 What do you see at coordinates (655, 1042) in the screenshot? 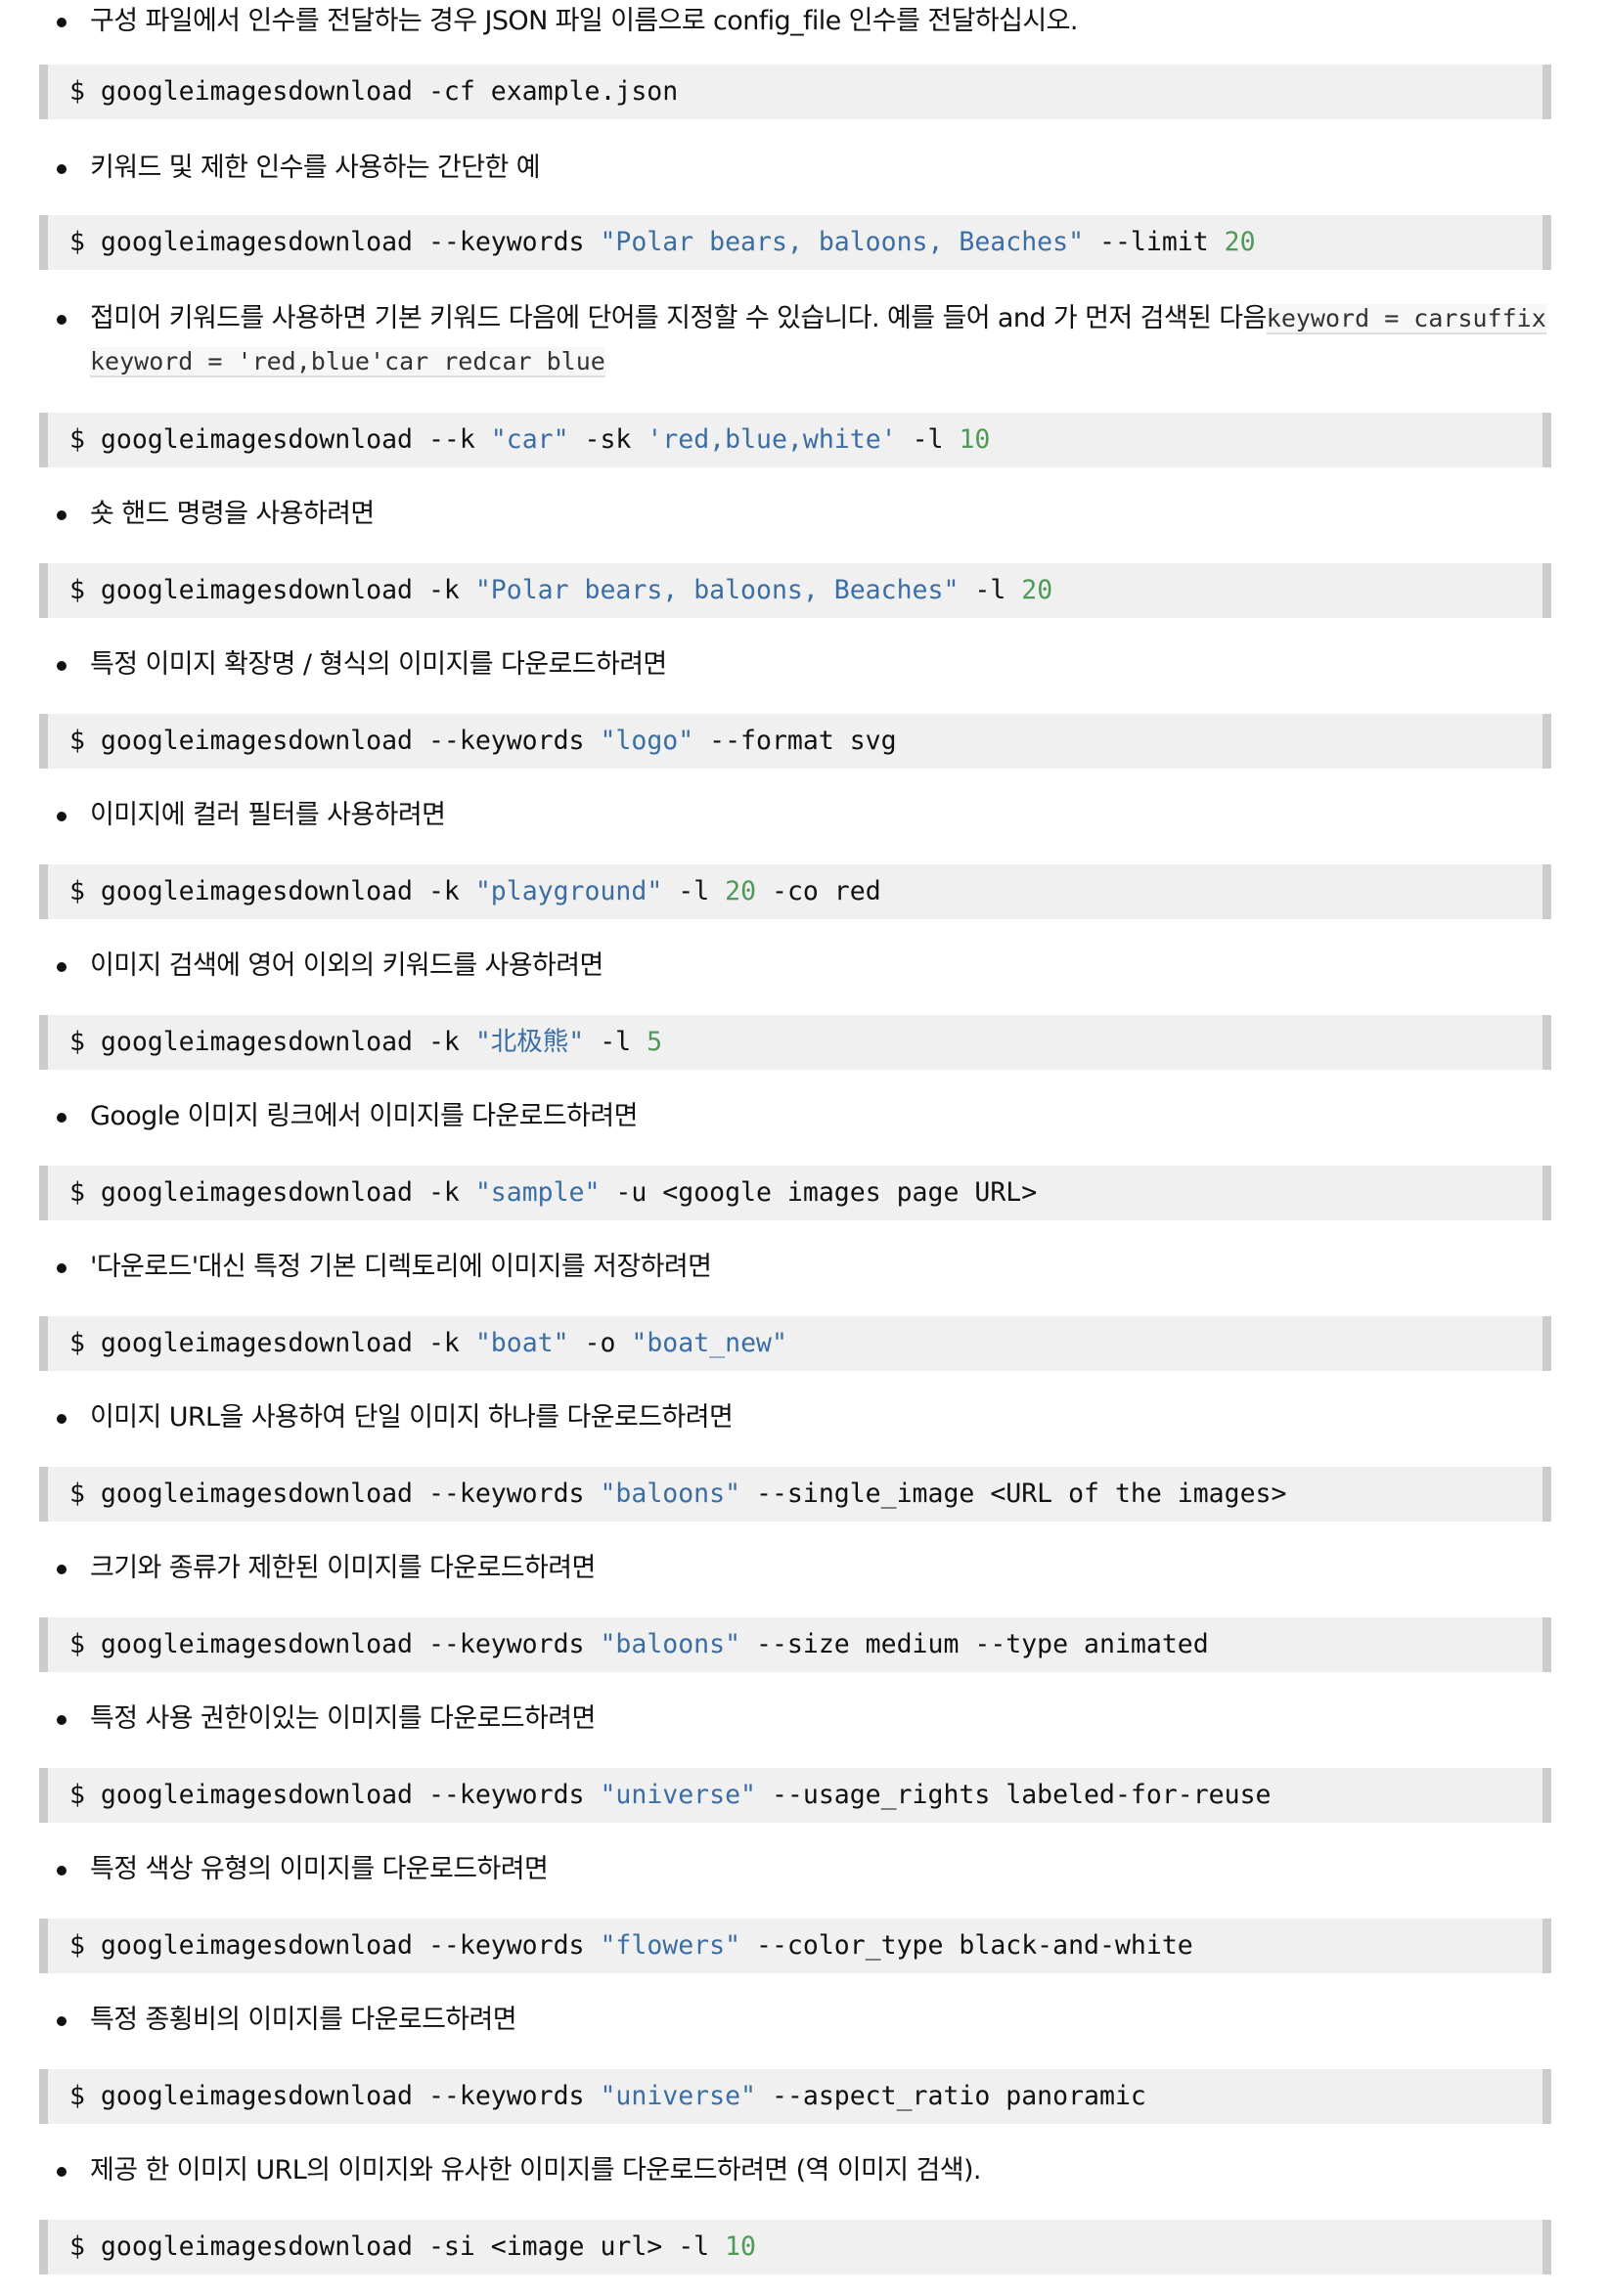
I see `code-number: 5` at bounding box center [655, 1042].